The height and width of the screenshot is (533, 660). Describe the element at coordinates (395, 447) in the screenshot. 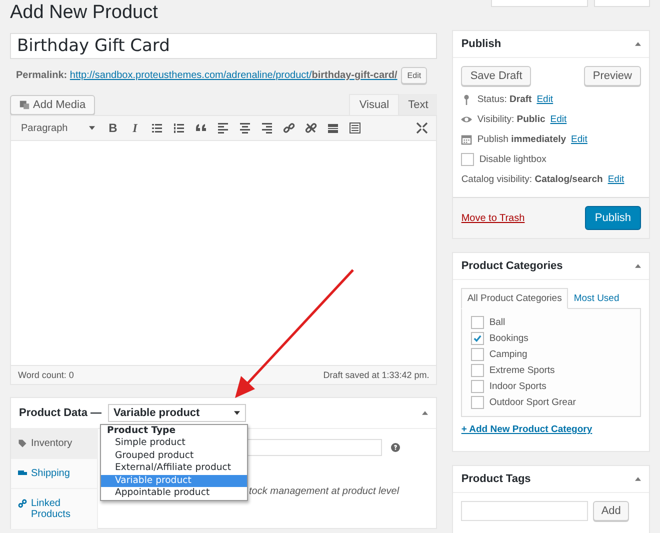

I see `help-icon` at that location.